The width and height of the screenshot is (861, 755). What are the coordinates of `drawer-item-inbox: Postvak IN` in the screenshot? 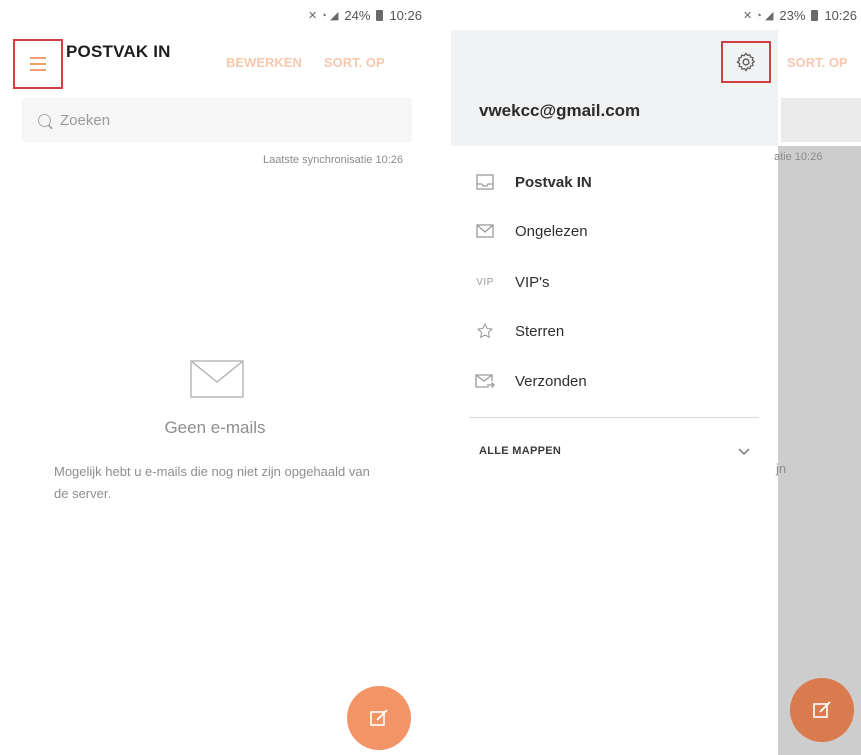 It's located at (614, 182).